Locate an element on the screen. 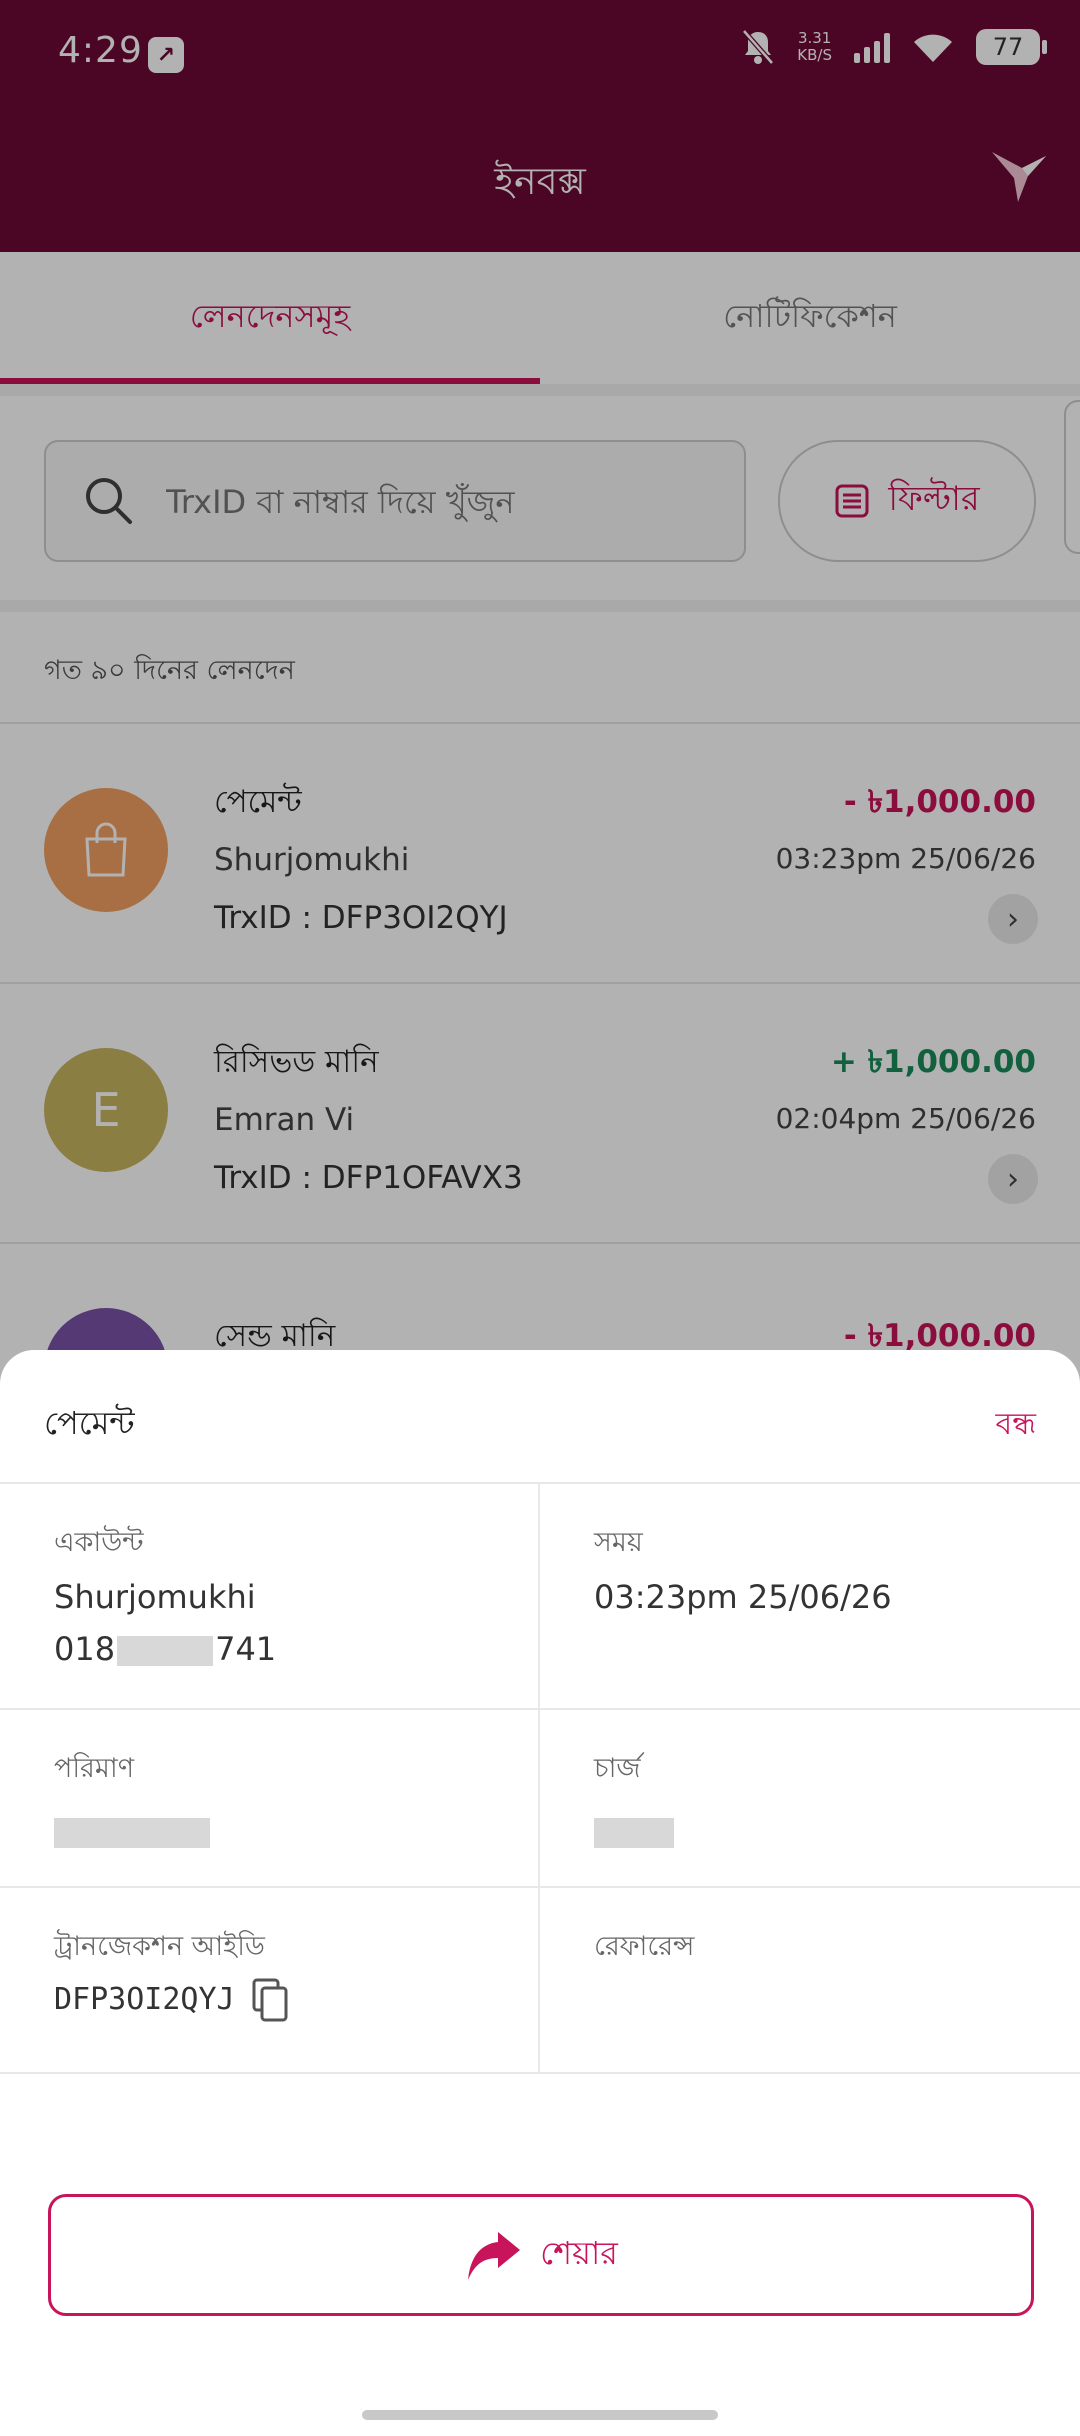  amount-value is located at coordinates (132, 1831).